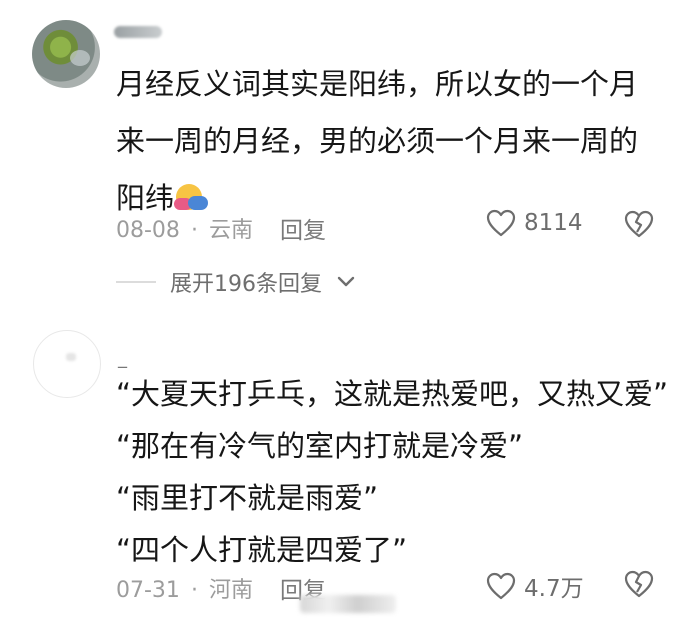 Image resolution: width=690 pixels, height=624 pixels. Describe the element at coordinates (247, 498) in the screenshot. I see `comment-line: “雨里打不就是雨爱”` at that location.